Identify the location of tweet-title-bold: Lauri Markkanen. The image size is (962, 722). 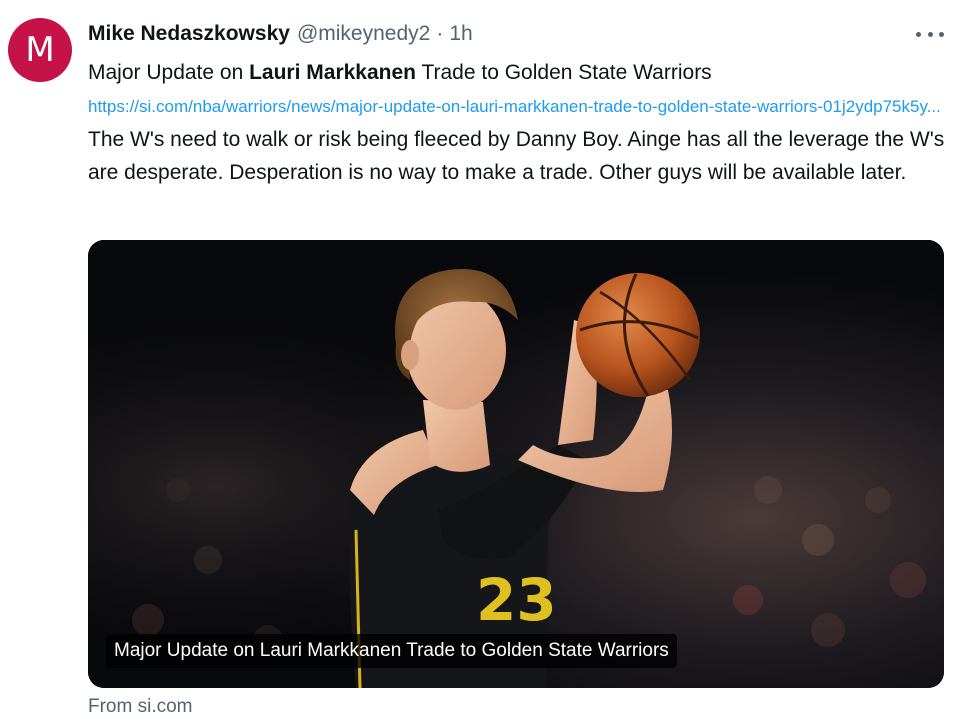
(332, 72).